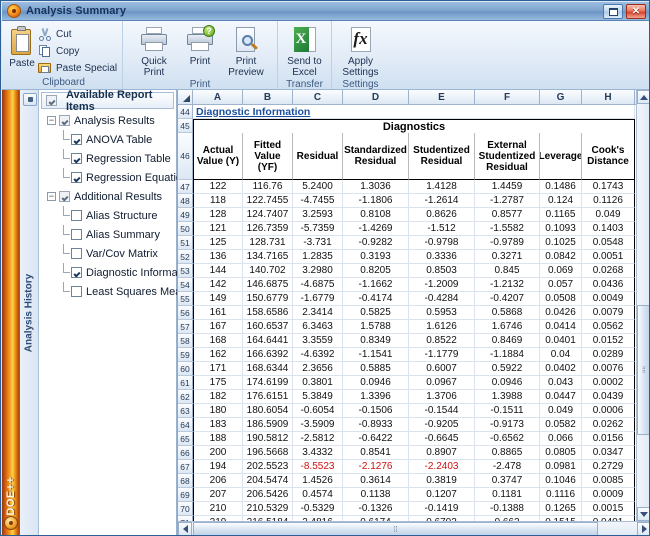 This screenshot has height=536, width=650. Describe the element at coordinates (376, 411) in the screenshot. I see `table-cell: -0.1506` at that location.